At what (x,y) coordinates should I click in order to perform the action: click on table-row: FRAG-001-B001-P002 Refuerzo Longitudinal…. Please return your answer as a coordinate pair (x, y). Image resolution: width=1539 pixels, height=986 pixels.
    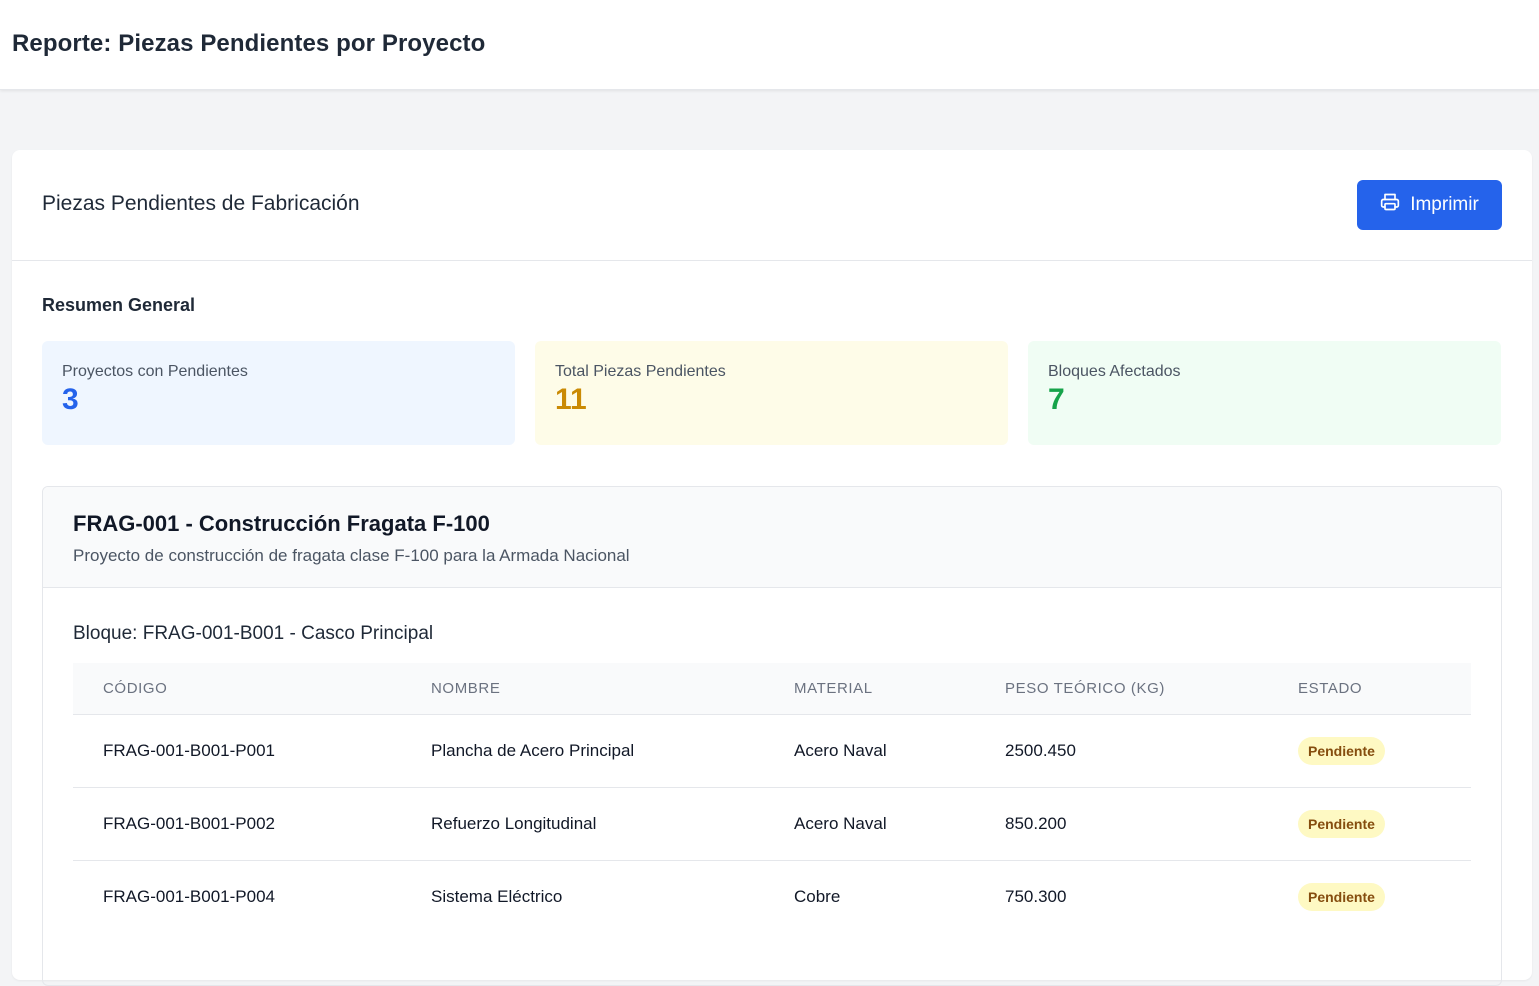
    Looking at the image, I should click on (772, 824).